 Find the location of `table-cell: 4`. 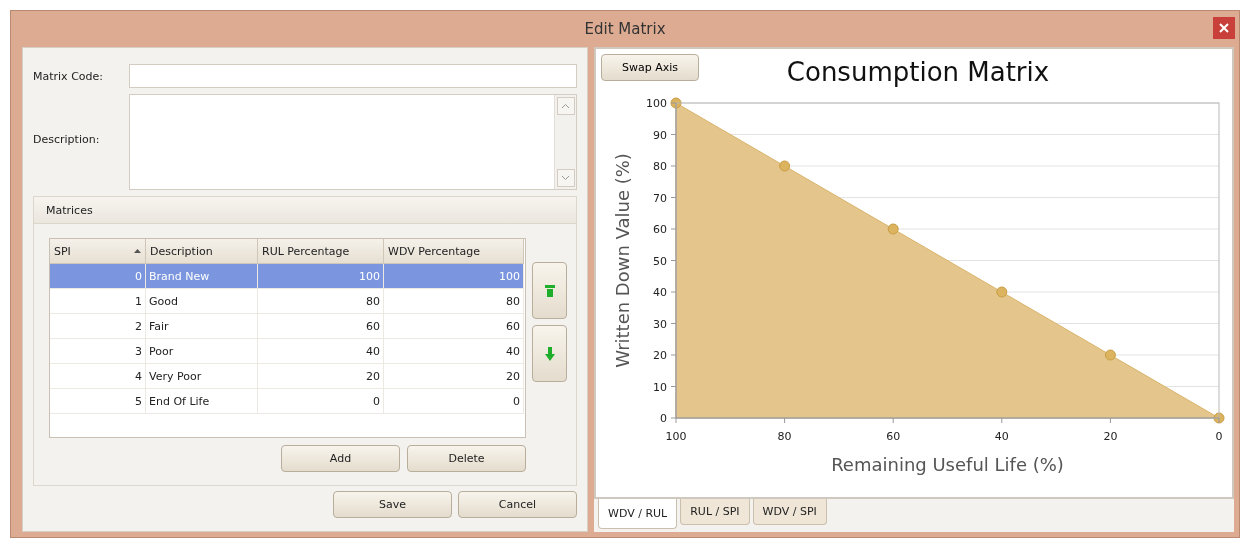

table-cell: 4 is located at coordinates (98, 376).